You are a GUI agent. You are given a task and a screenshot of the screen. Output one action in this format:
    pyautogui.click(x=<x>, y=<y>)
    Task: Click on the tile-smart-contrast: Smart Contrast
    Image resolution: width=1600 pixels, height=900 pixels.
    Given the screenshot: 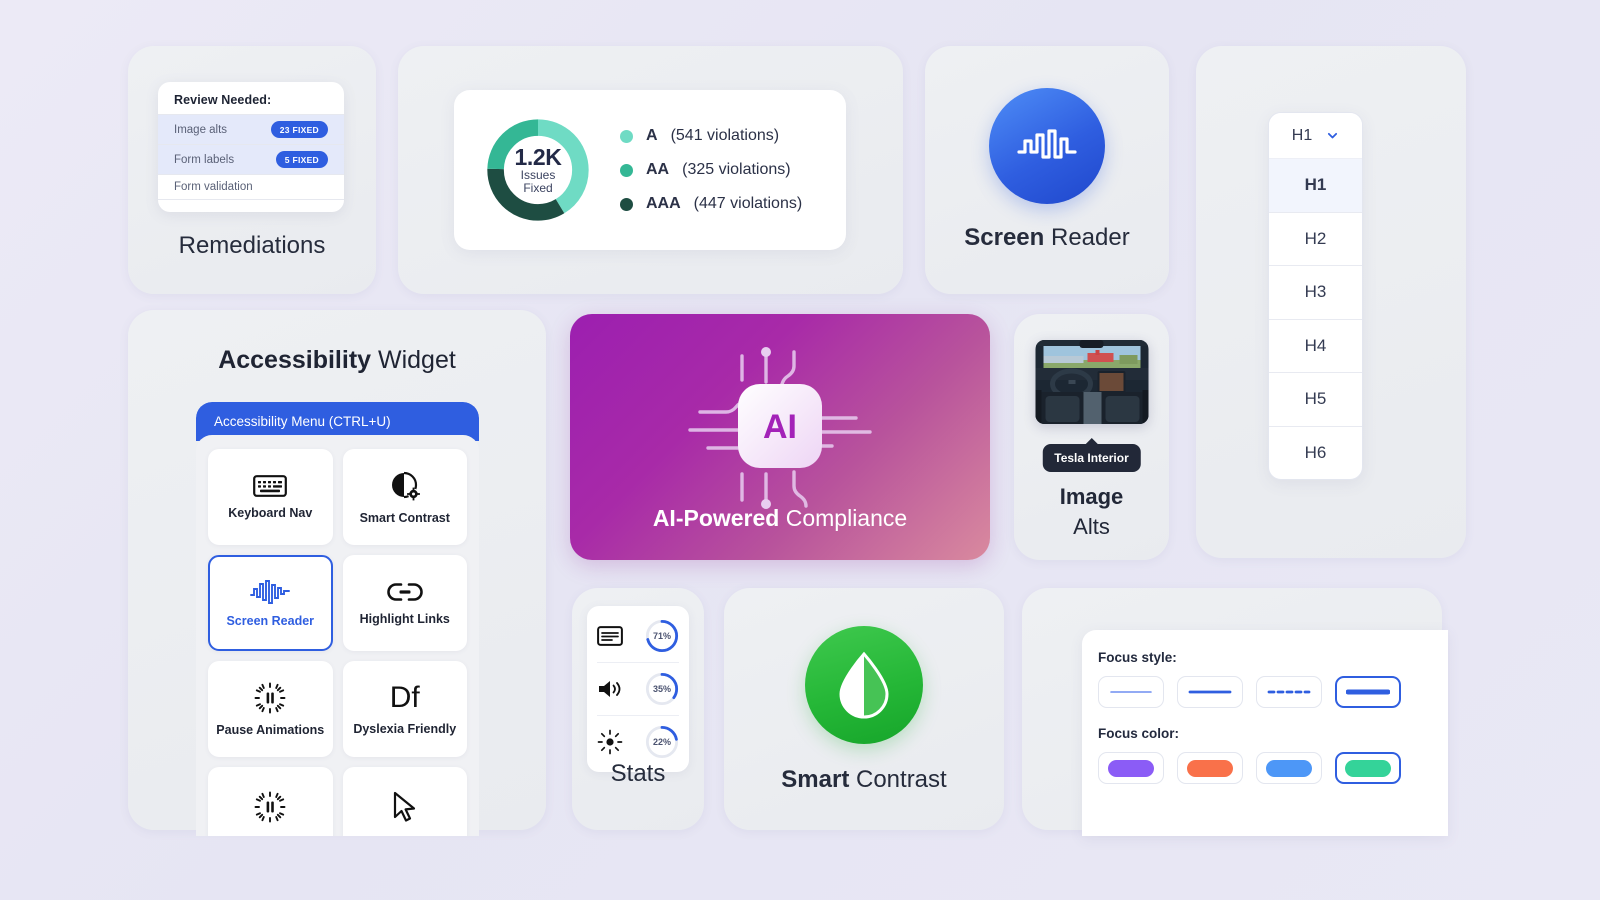 What is the action you would take?
    pyautogui.click(x=404, y=497)
    